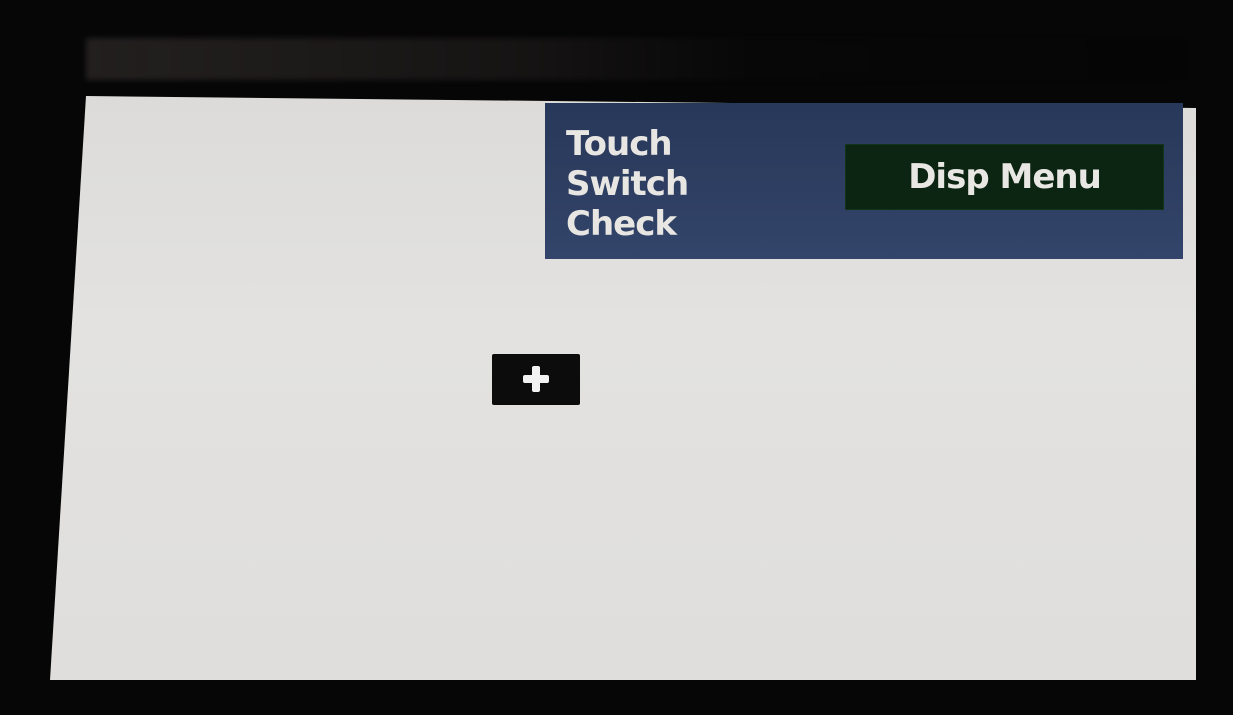 This screenshot has height=715, width=1233. I want to click on title-line-switch: Switch, so click(627, 184).